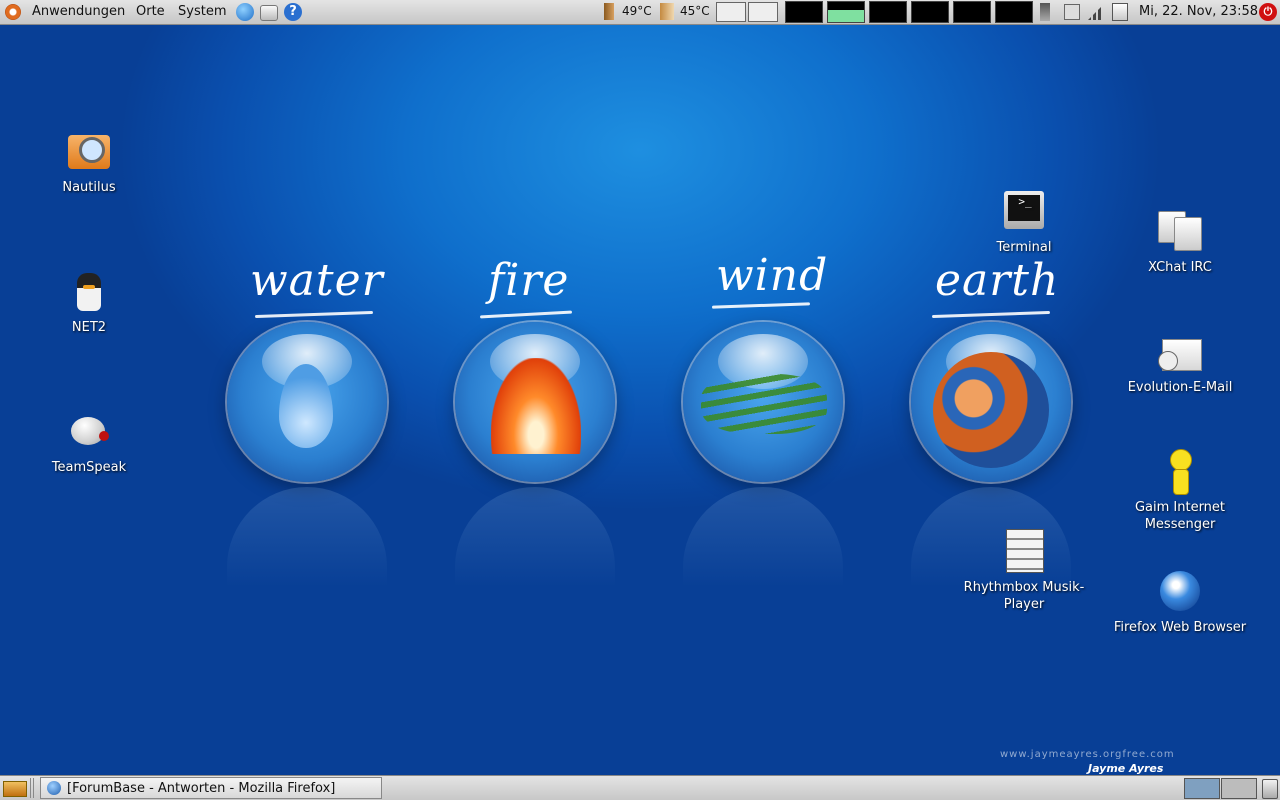  I want to click on wallpaper-underline-earth, so click(991, 314).